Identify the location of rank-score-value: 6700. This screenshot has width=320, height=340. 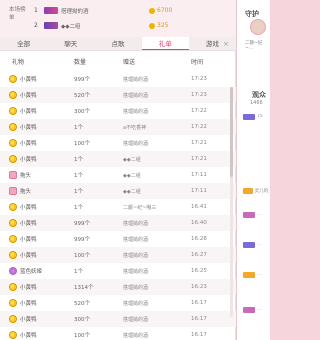
(165, 10).